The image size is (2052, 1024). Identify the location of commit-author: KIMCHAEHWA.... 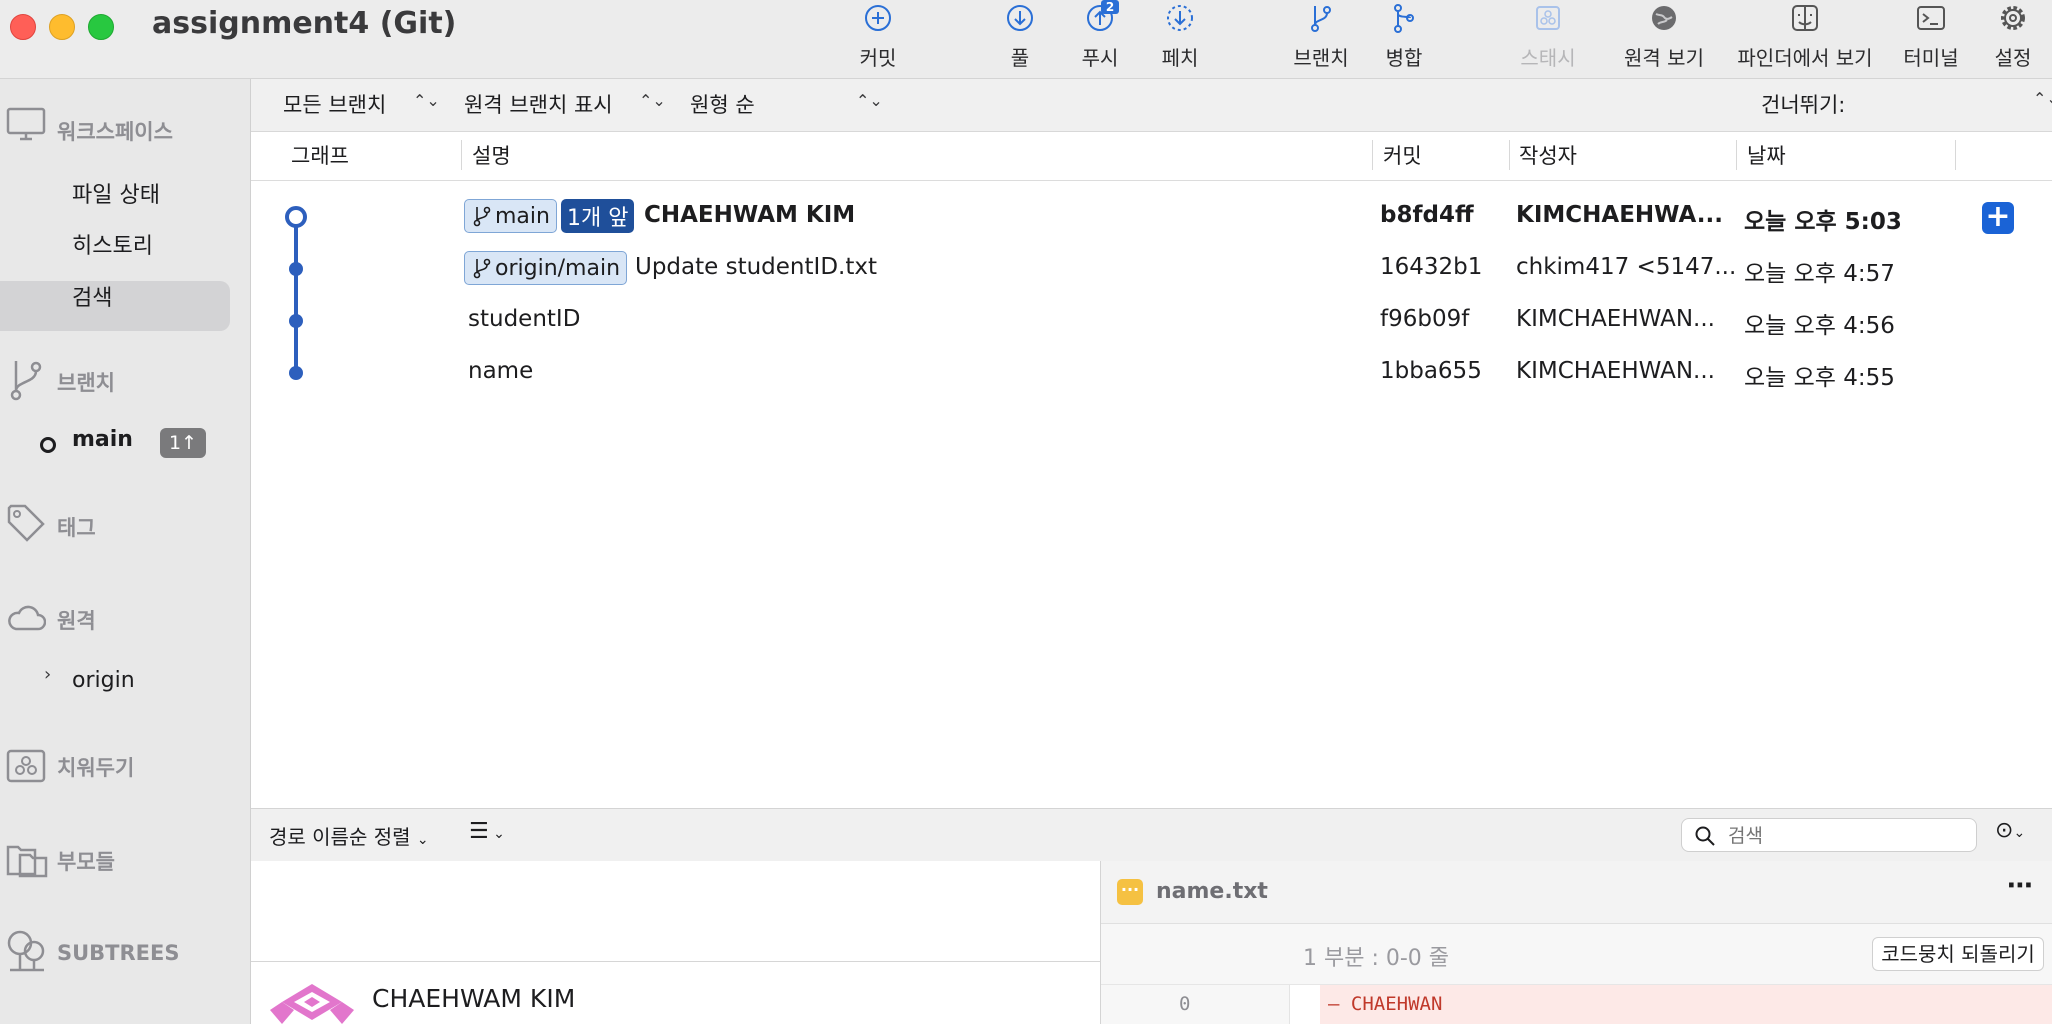
(1619, 215).